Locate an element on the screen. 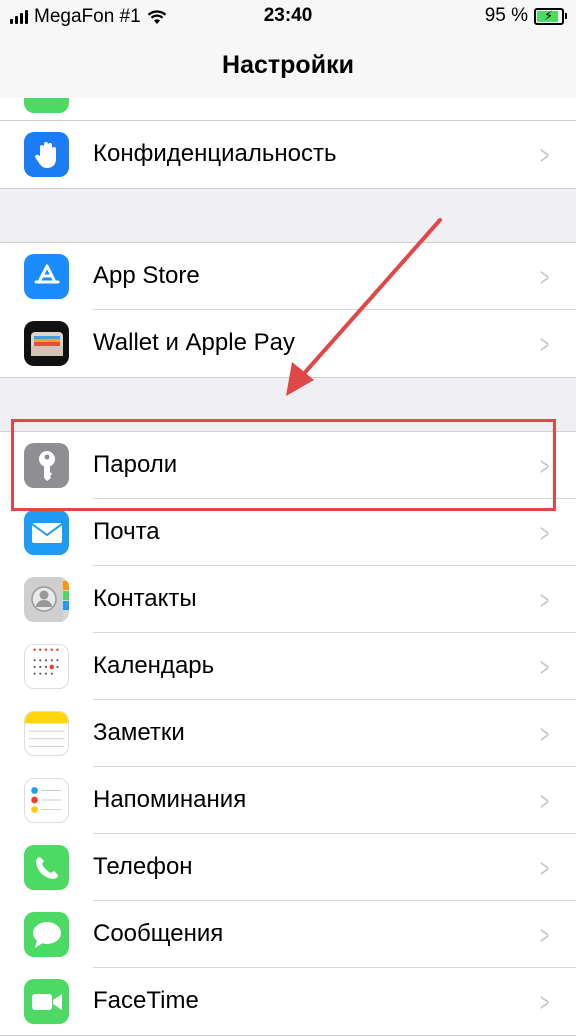 The height and width of the screenshot is (1036, 576). store-group: App Store > Wallet и Apple Pay > is located at coordinates (288, 310).